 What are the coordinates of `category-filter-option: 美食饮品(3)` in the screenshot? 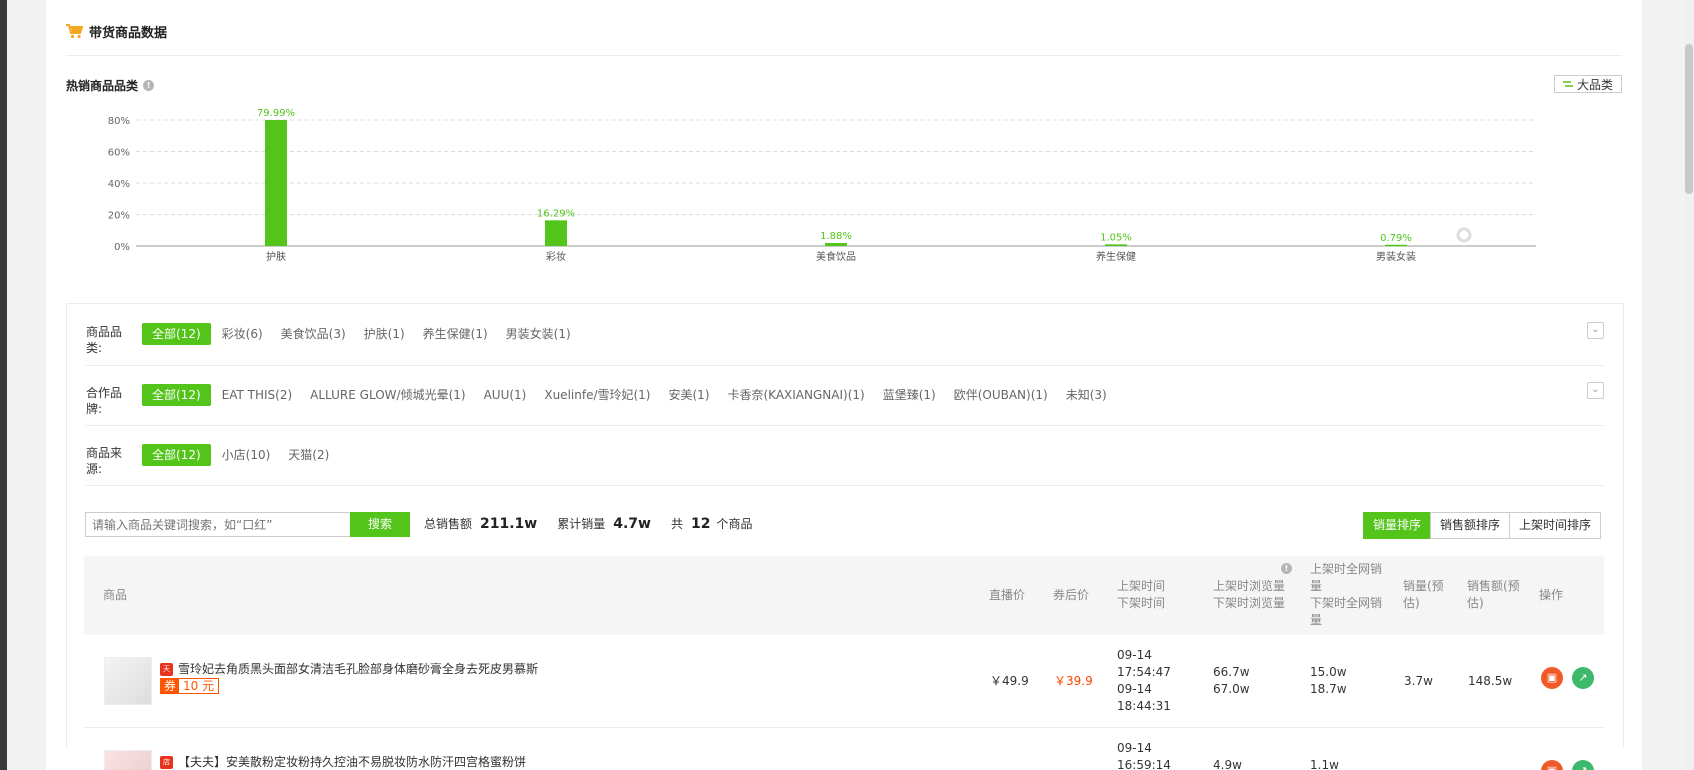 It's located at (313, 334).